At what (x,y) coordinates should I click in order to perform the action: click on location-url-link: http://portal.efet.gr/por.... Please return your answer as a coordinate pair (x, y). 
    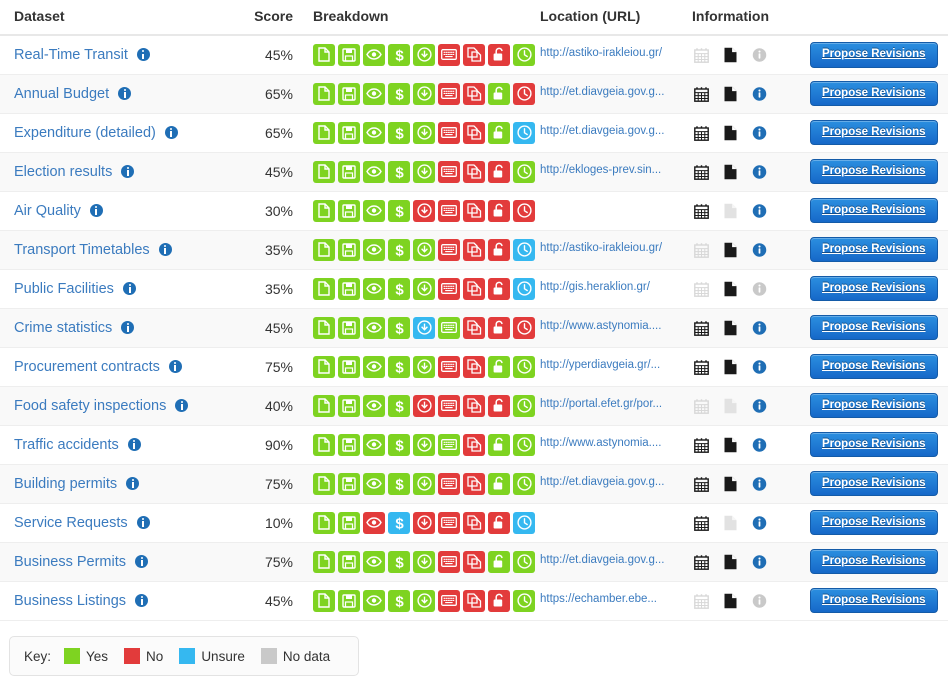
    Looking at the image, I should click on (601, 404).